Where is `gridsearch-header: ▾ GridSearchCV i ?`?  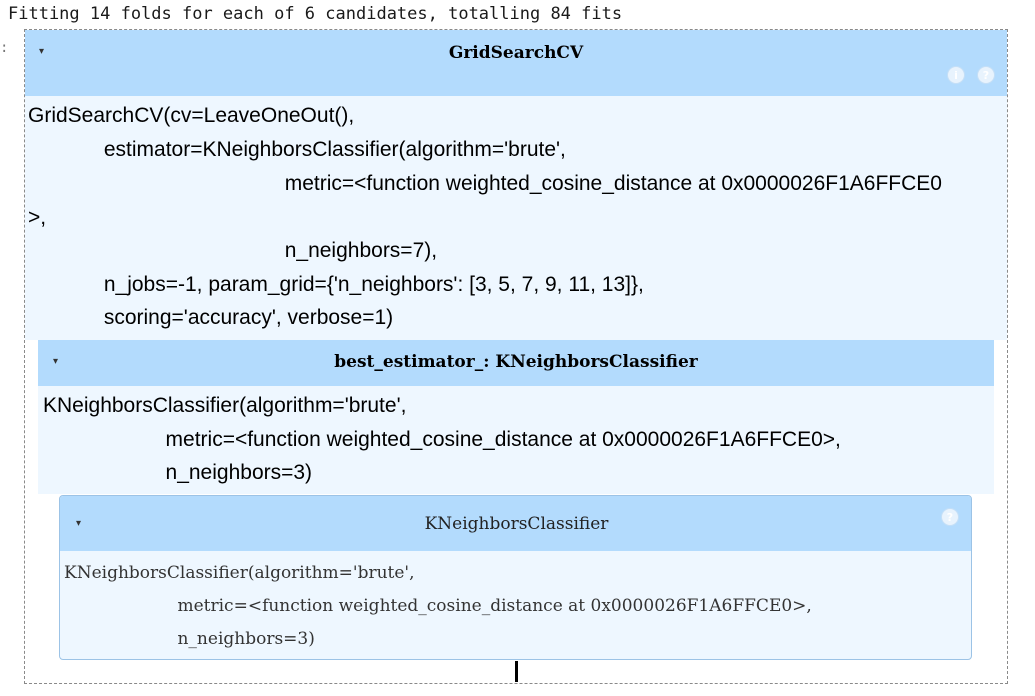
gridsearch-header: ▾ GridSearchCV i ? is located at coordinates (516, 63).